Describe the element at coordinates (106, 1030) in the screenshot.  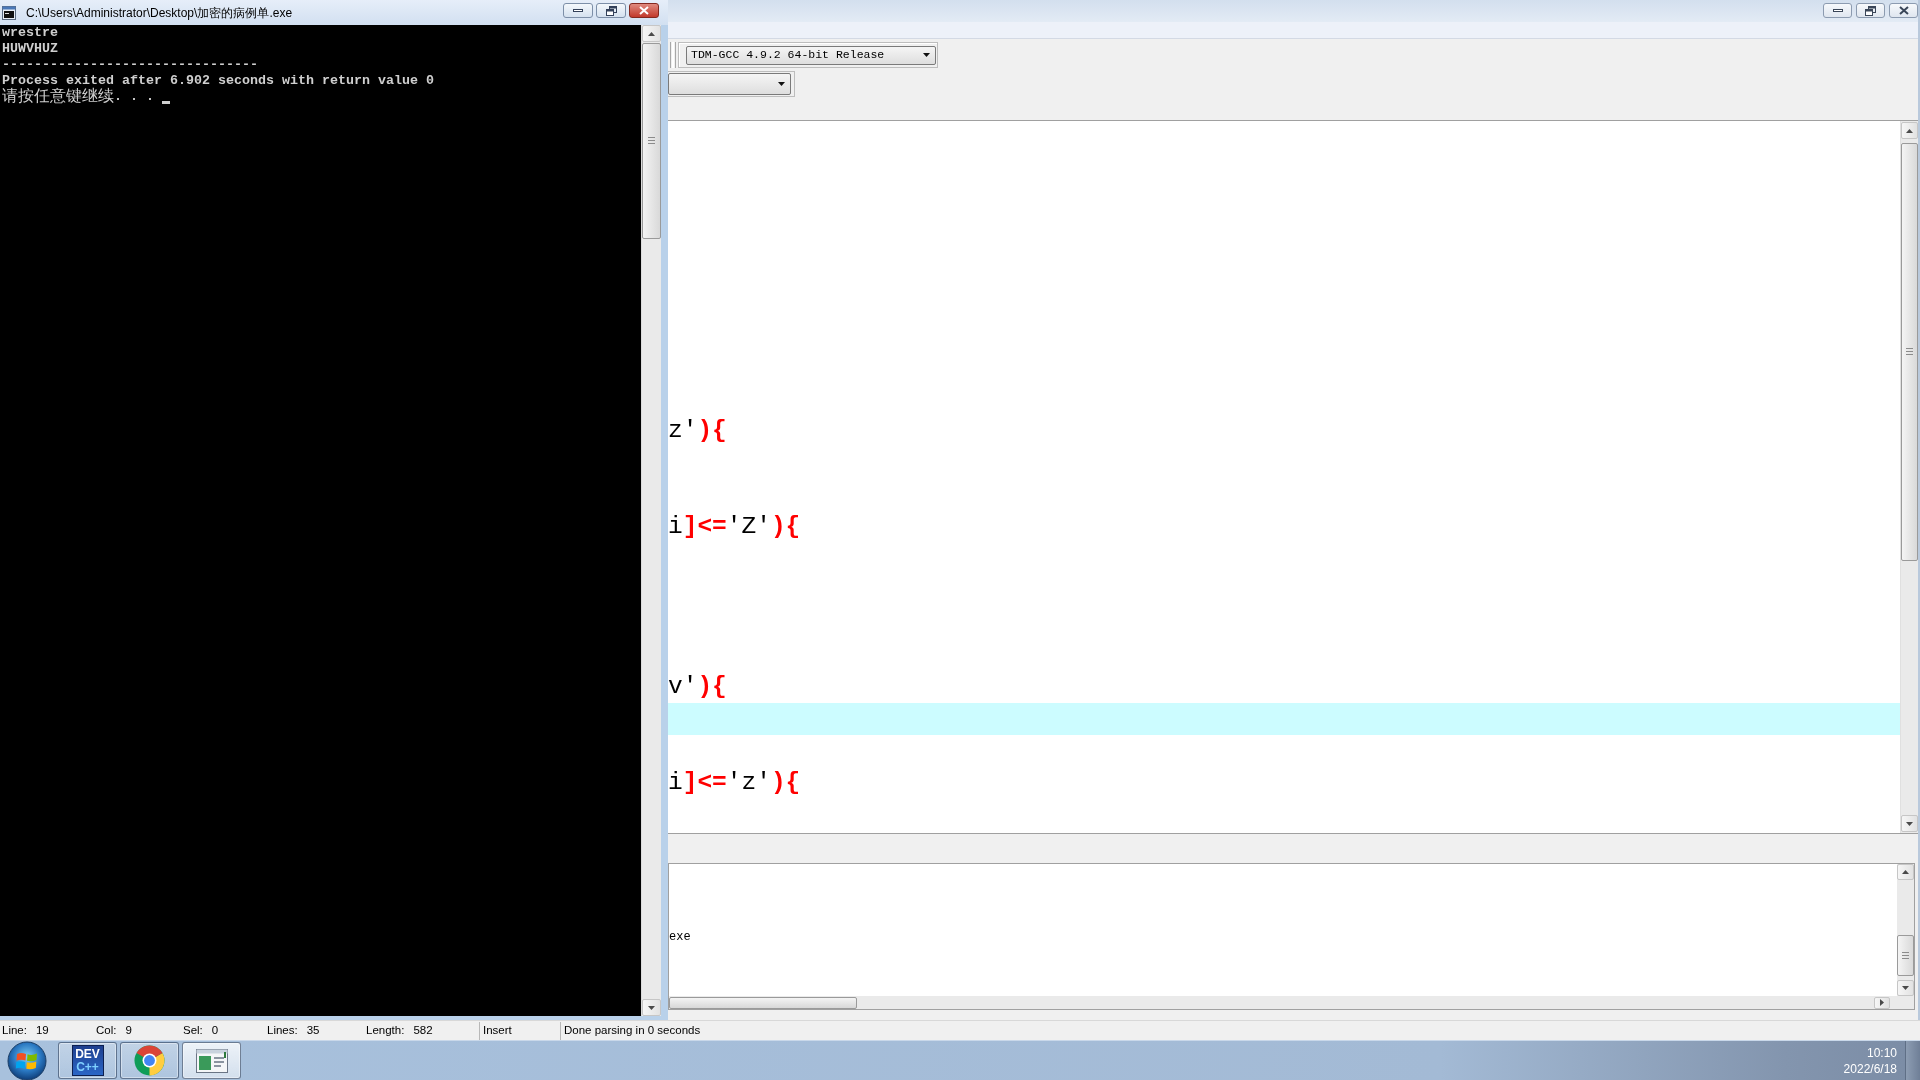
I see `status-label: Col:` at that location.